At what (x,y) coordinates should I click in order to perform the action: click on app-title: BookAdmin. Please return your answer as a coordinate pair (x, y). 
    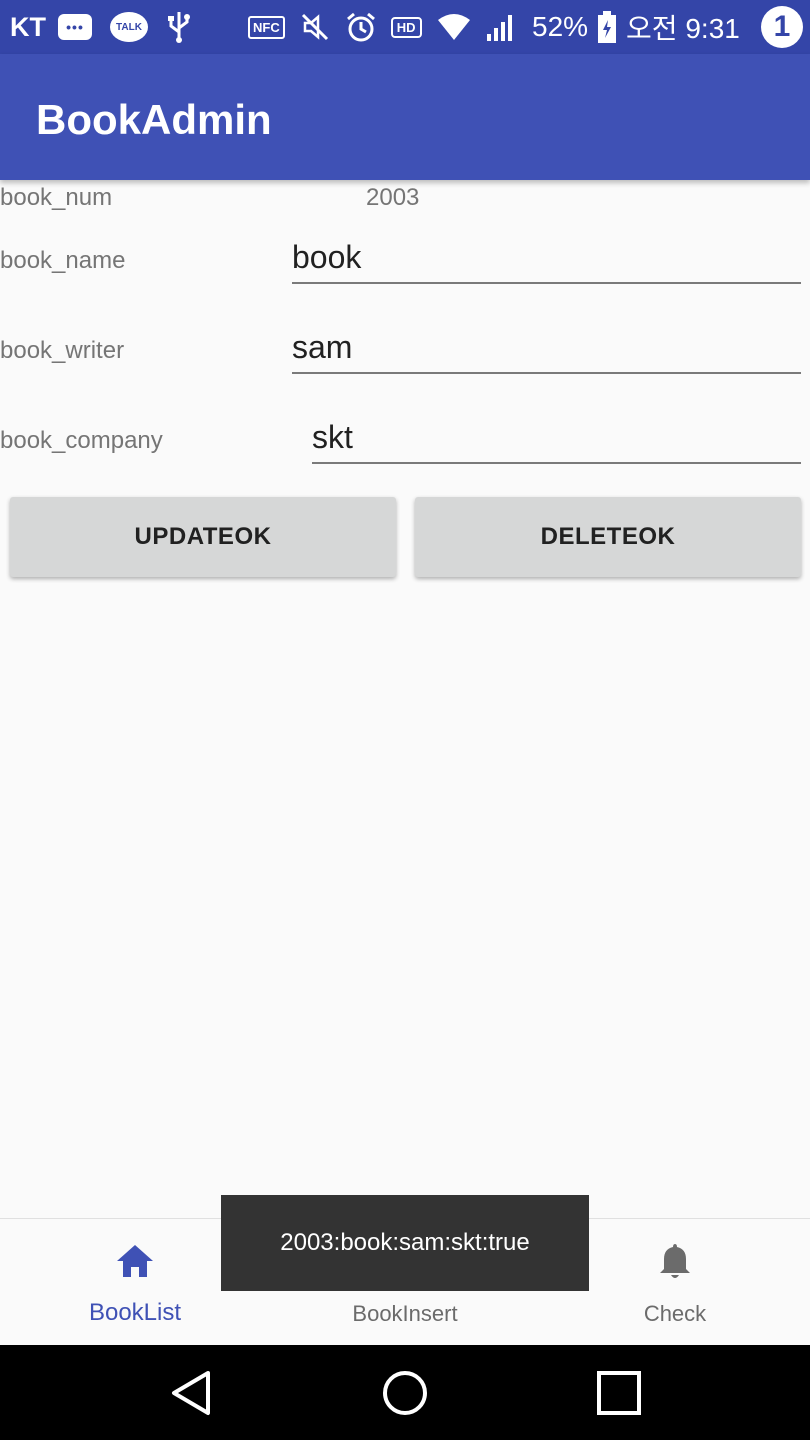
    Looking at the image, I should click on (154, 119).